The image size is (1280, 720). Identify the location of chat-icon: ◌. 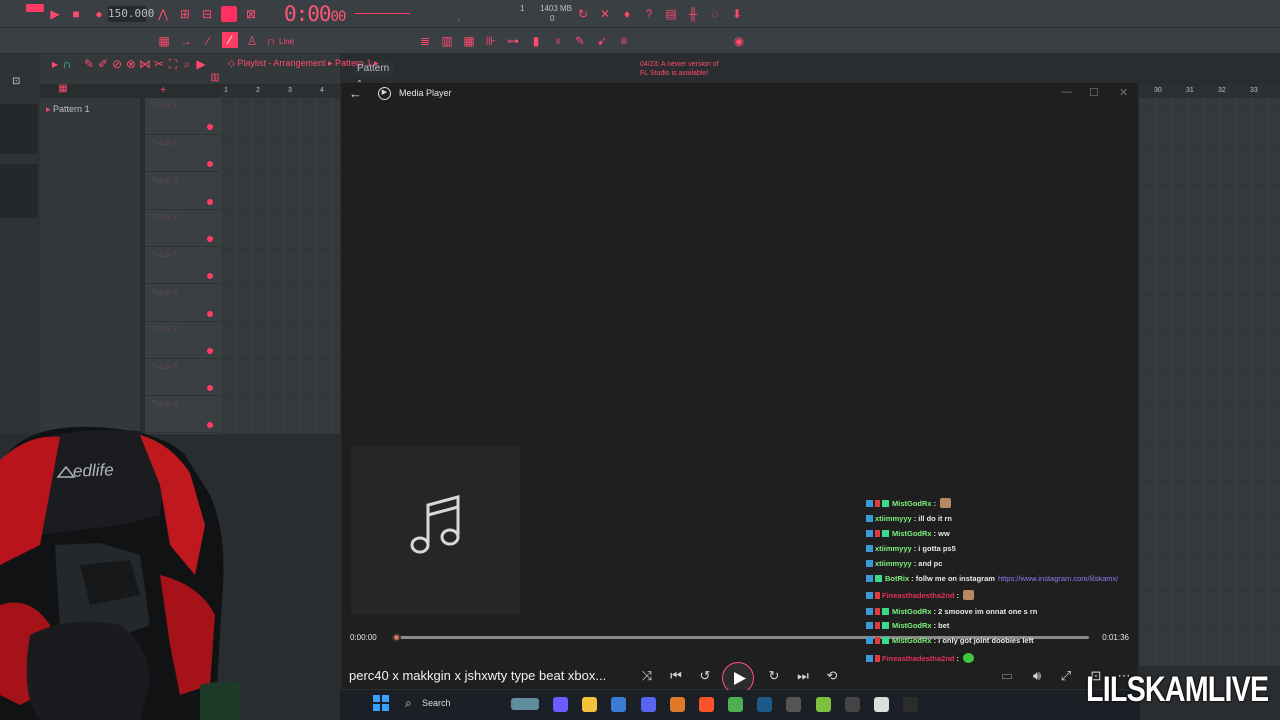
(715, 14).